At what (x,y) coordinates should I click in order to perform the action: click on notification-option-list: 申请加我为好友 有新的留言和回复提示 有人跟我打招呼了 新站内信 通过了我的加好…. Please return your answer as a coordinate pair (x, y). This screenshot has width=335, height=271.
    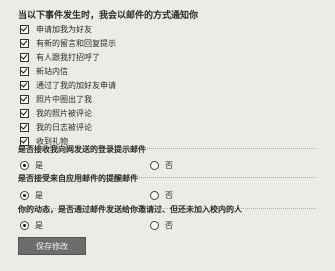
    Looking at the image, I should click on (68, 85).